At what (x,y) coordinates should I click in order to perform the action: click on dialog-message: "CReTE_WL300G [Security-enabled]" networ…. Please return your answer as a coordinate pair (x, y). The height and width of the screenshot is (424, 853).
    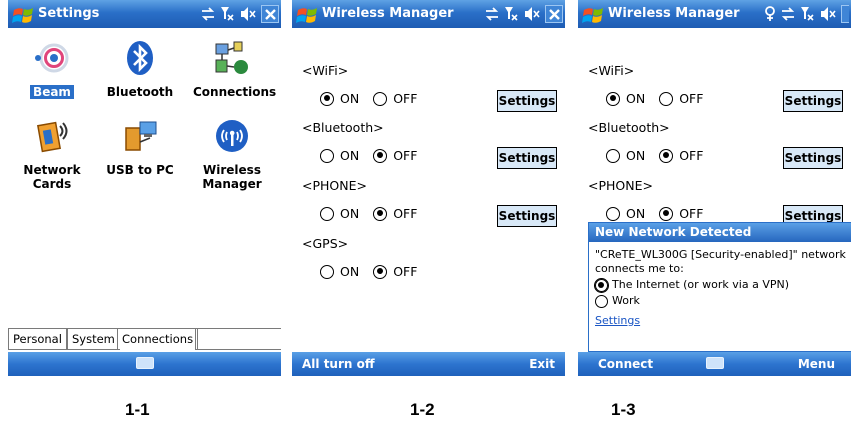
    Looking at the image, I should click on (720, 261).